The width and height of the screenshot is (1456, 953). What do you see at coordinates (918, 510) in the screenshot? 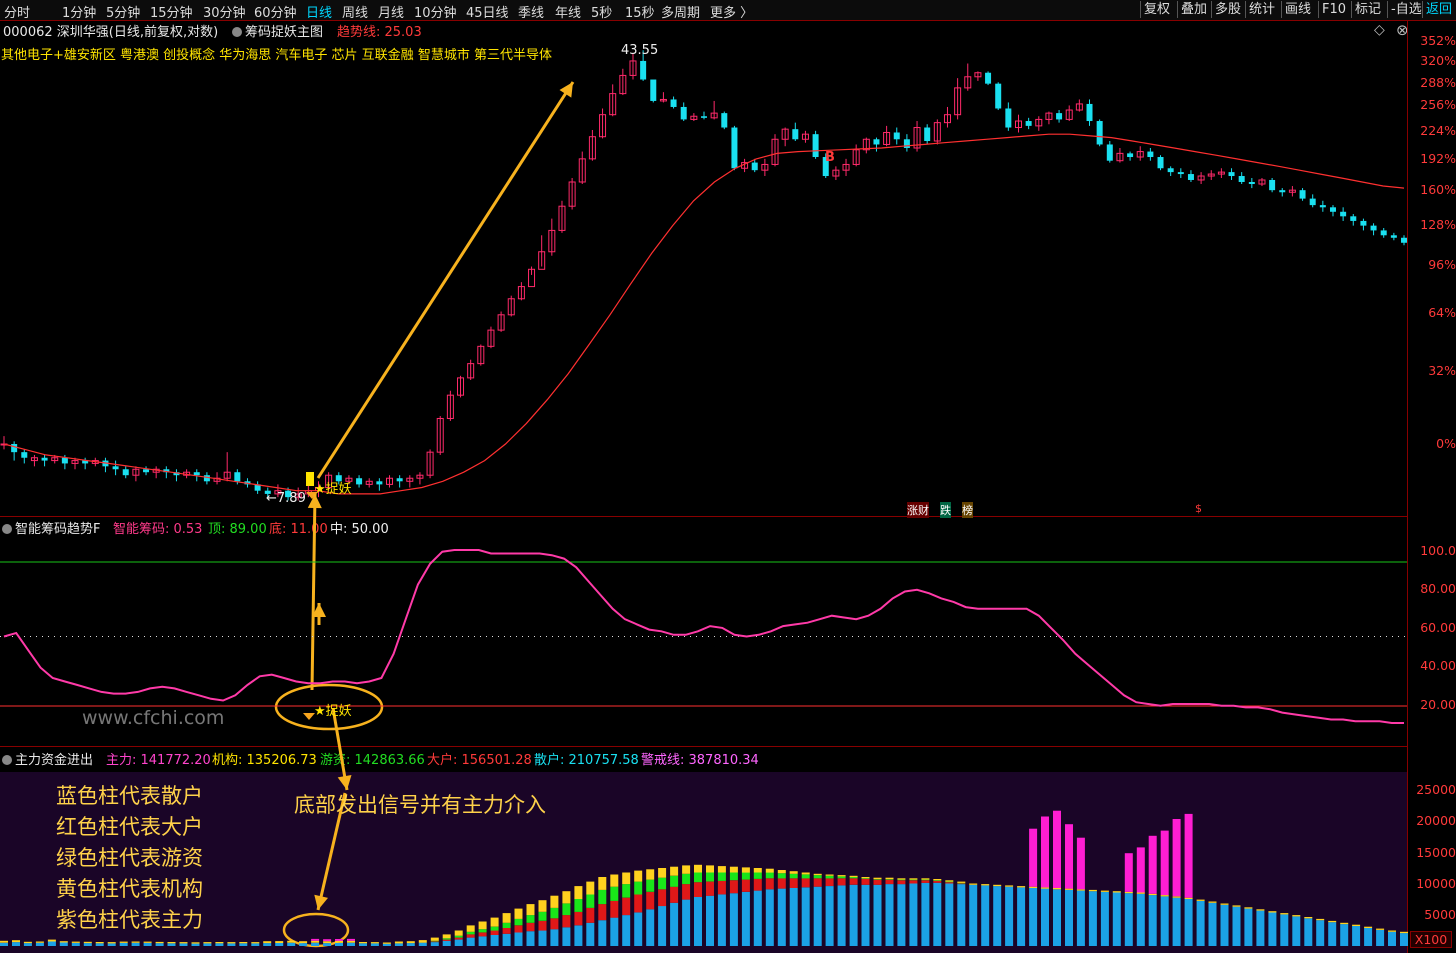
I see `news-marker: 涨财` at bounding box center [918, 510].